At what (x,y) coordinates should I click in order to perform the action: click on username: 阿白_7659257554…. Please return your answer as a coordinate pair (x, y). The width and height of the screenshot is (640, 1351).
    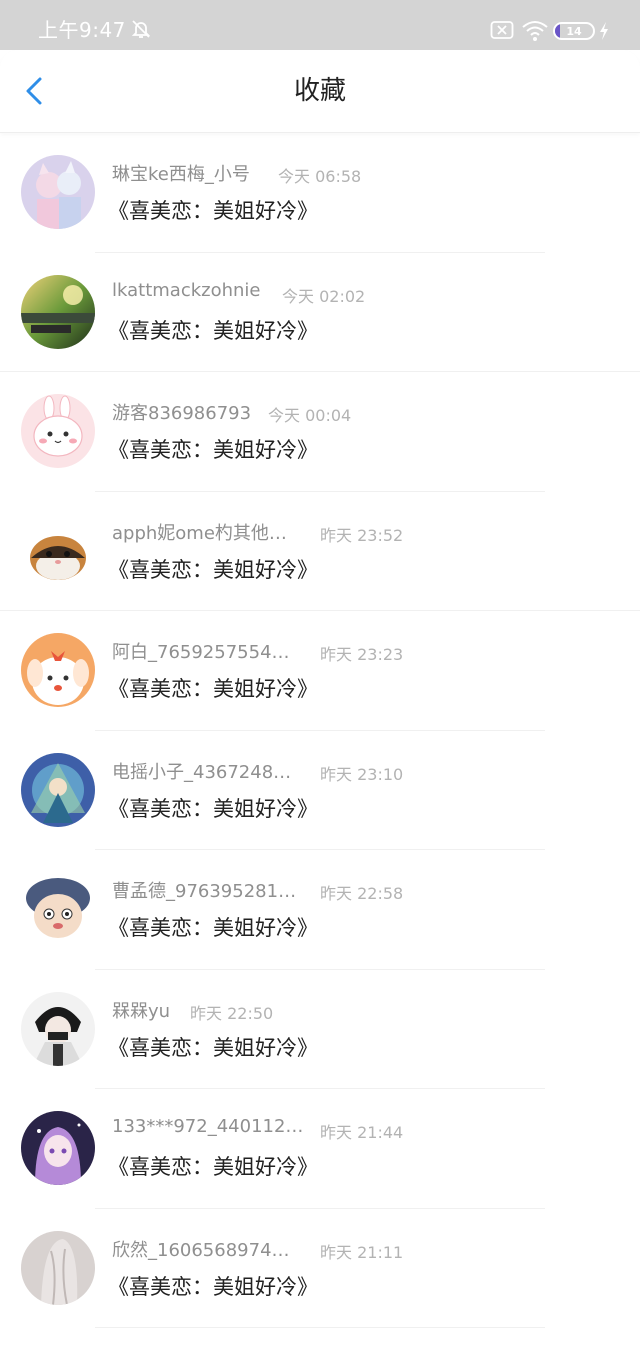
    Looking at the image, I should click on (201, 651).